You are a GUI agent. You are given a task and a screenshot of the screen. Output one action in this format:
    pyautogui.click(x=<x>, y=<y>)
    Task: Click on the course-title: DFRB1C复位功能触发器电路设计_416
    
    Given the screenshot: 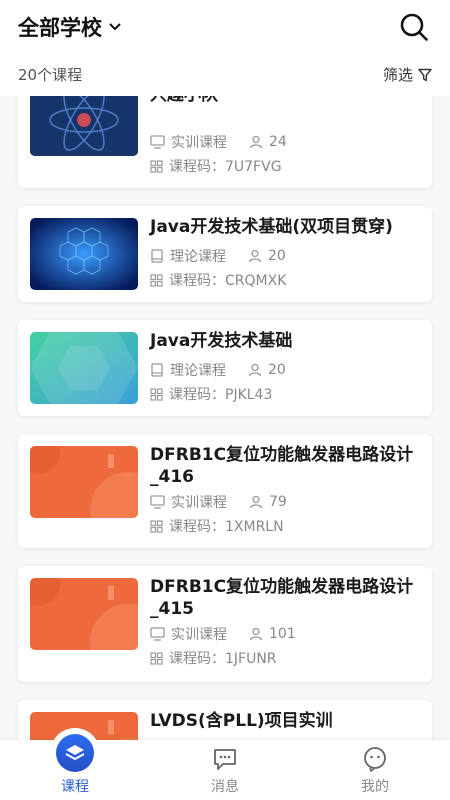 What is the action you would take?
    pyautogui.click(x=282, y=466)
    